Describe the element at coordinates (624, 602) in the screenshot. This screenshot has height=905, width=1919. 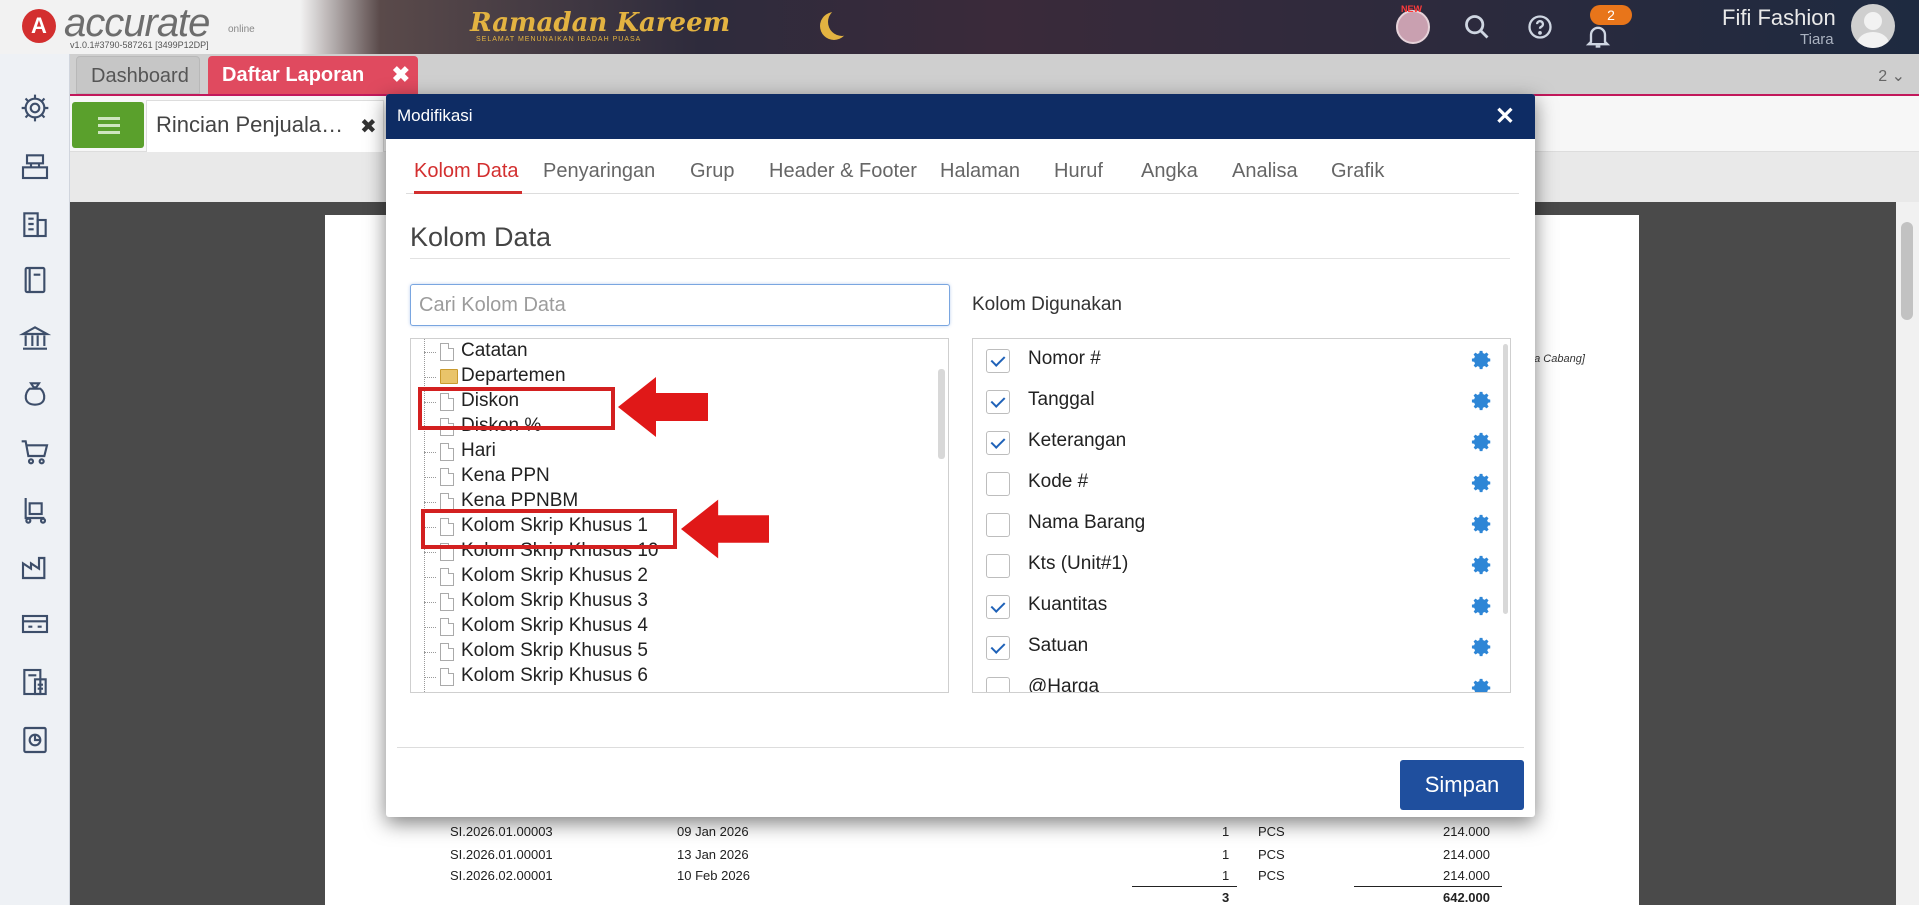
I see `tree-item-kolom-skrip-khusus-3: Kolom Skrip Khusus 3` at that location.